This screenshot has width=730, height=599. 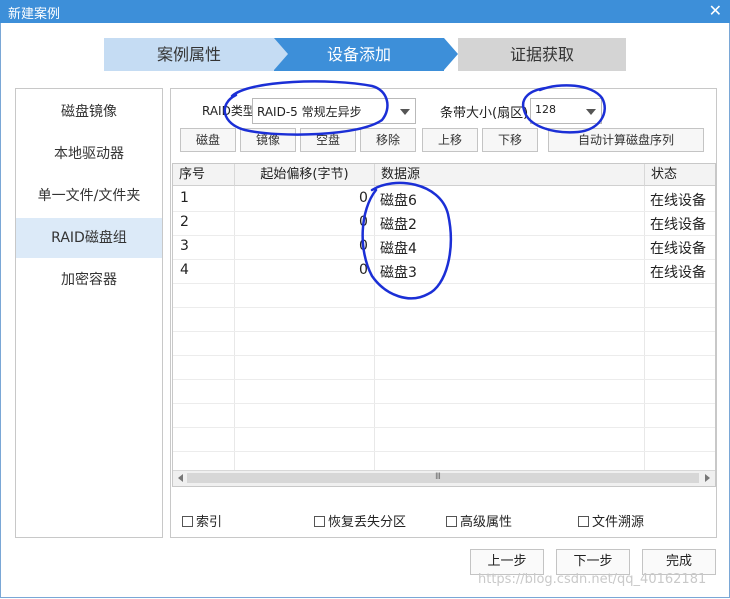 What do you see at coordinates (510, 175) in the screenshot?
I see `column-header-source: 数据源` at bounding box center [510, 175].